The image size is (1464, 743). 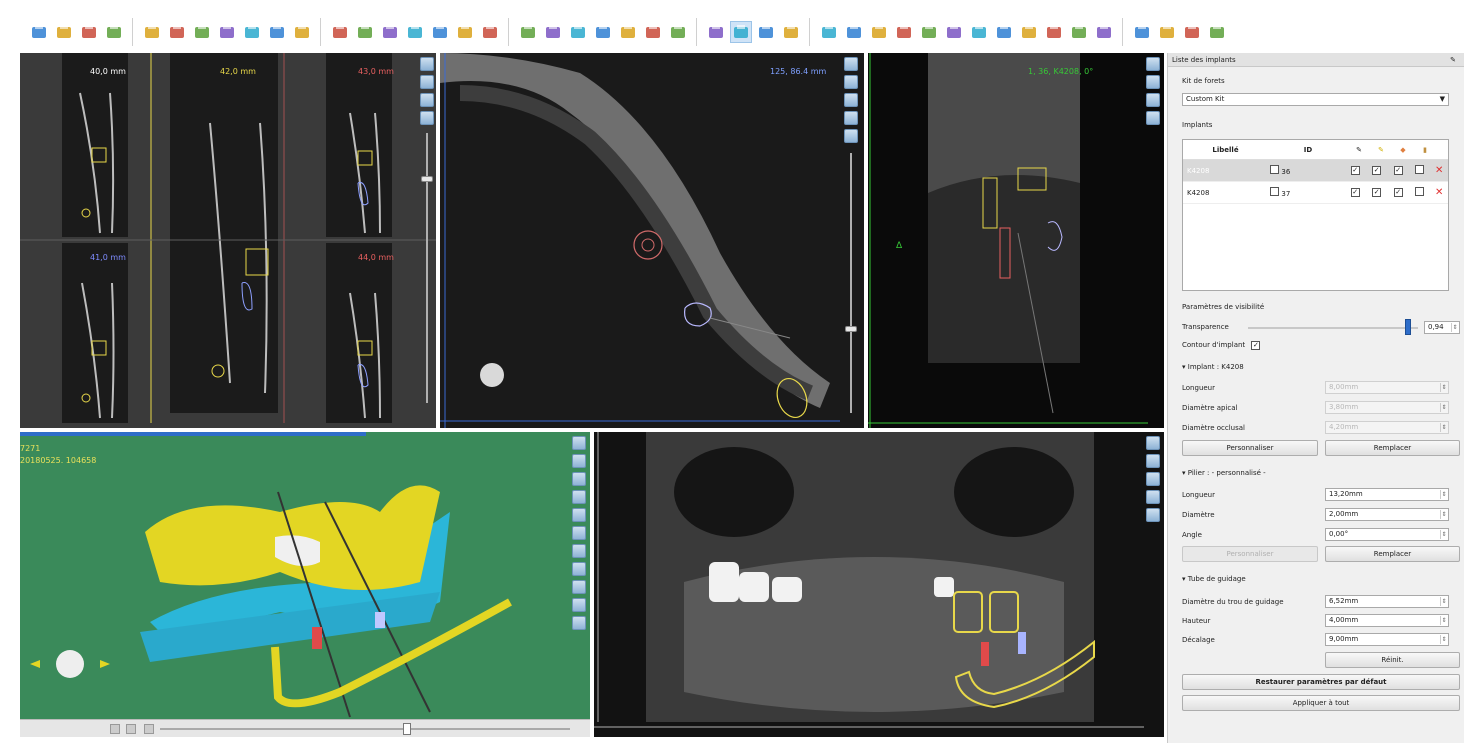 I want to click on lasso-icon, so click(x=879, y=32).